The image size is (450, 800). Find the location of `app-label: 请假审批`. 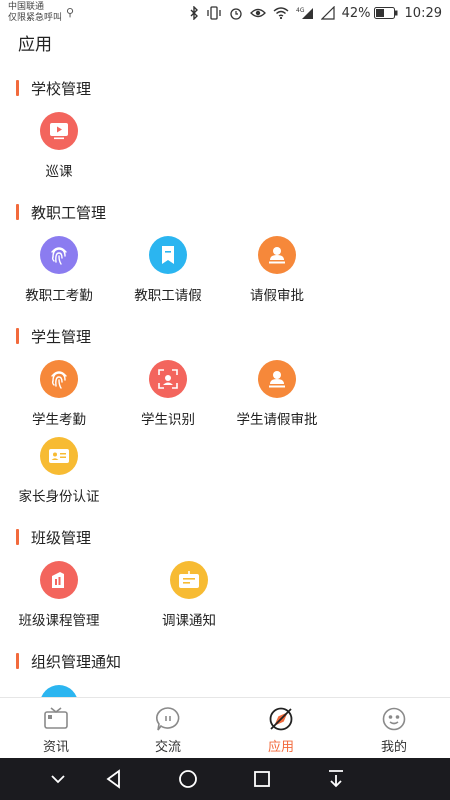

app-label: 请假审批 is located at coordinates (277, 296).